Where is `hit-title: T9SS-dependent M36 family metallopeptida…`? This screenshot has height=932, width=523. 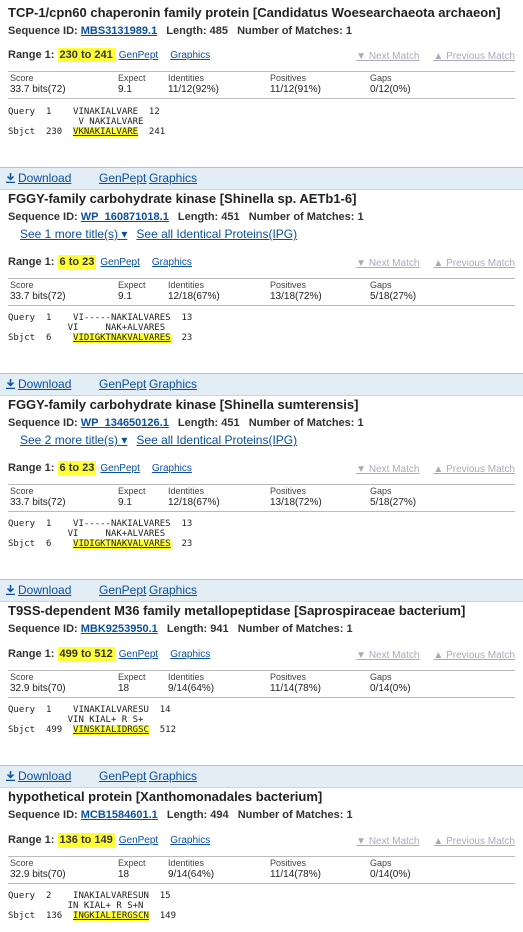
hit-title: T9SS-dependent M36 family metallopeptida… is located at coordinates (237, 610).